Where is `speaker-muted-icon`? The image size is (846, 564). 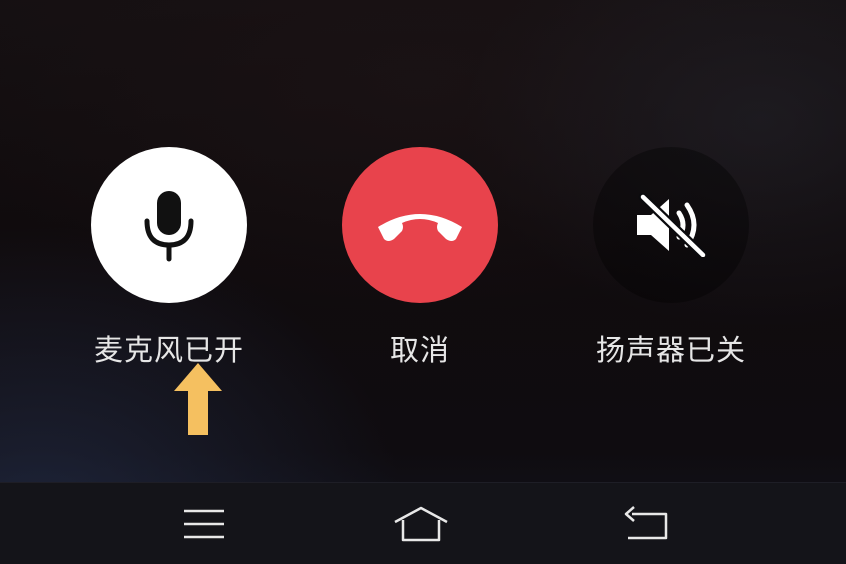
speaker-muted-icon is located at coordinates (672, 225).